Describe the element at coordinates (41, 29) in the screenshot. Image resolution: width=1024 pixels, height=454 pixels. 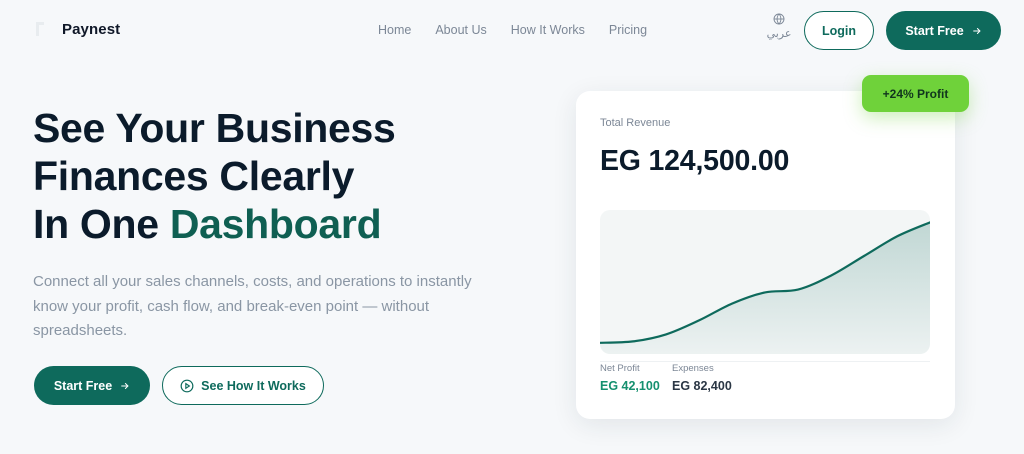
I see `logo-icon` at that location.